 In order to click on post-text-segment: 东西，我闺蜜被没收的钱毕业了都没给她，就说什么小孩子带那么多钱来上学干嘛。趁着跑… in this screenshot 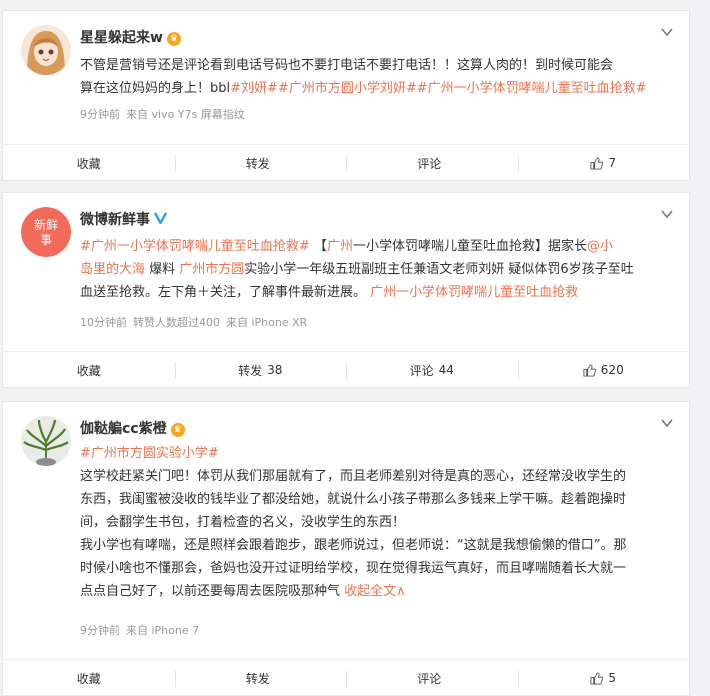, I will do `click(353, 499)`.